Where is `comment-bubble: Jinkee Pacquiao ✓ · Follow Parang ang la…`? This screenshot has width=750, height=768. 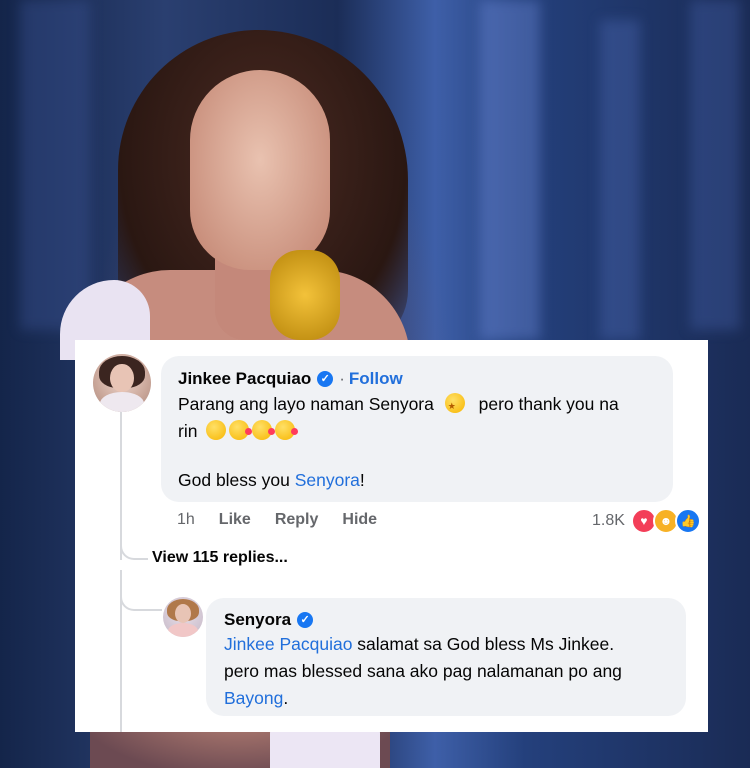 comment-bubble: Jinkee Pacquiao ✓ · Follow Parang ang la… is located at coordinates (417, 429).